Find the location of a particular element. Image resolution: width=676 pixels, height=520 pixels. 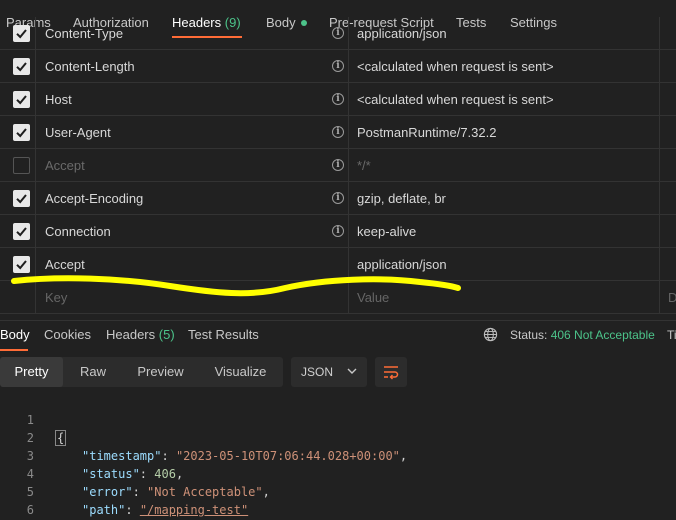

code-line: 1 { is located at coordinates (33, 419).